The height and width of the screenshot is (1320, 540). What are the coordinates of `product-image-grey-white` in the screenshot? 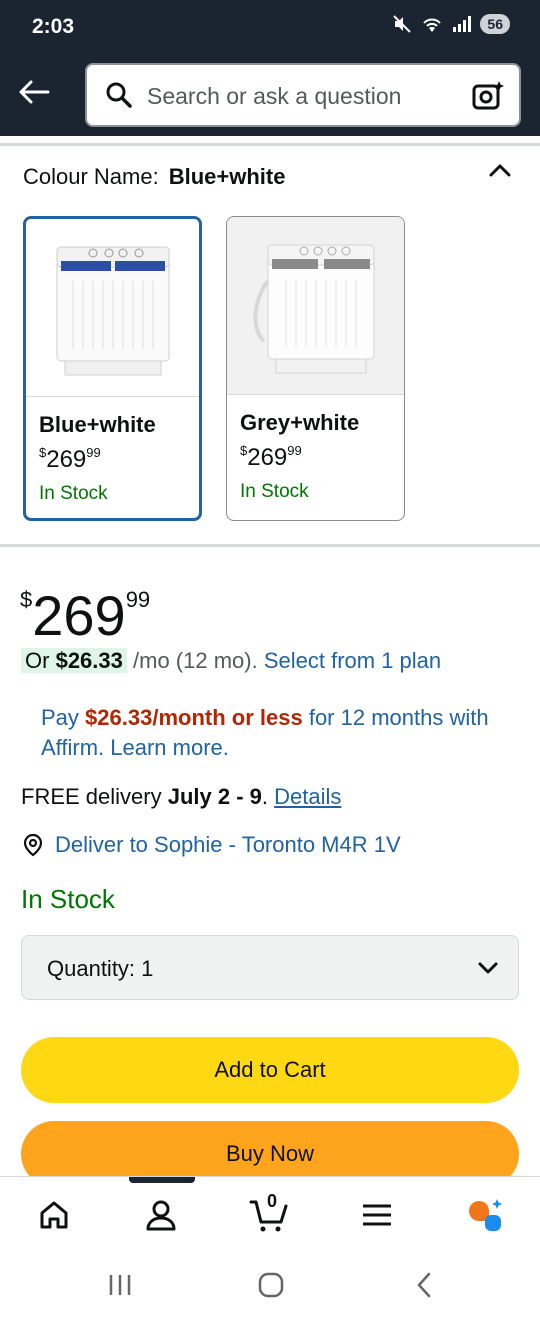 It's located at (315, 306).